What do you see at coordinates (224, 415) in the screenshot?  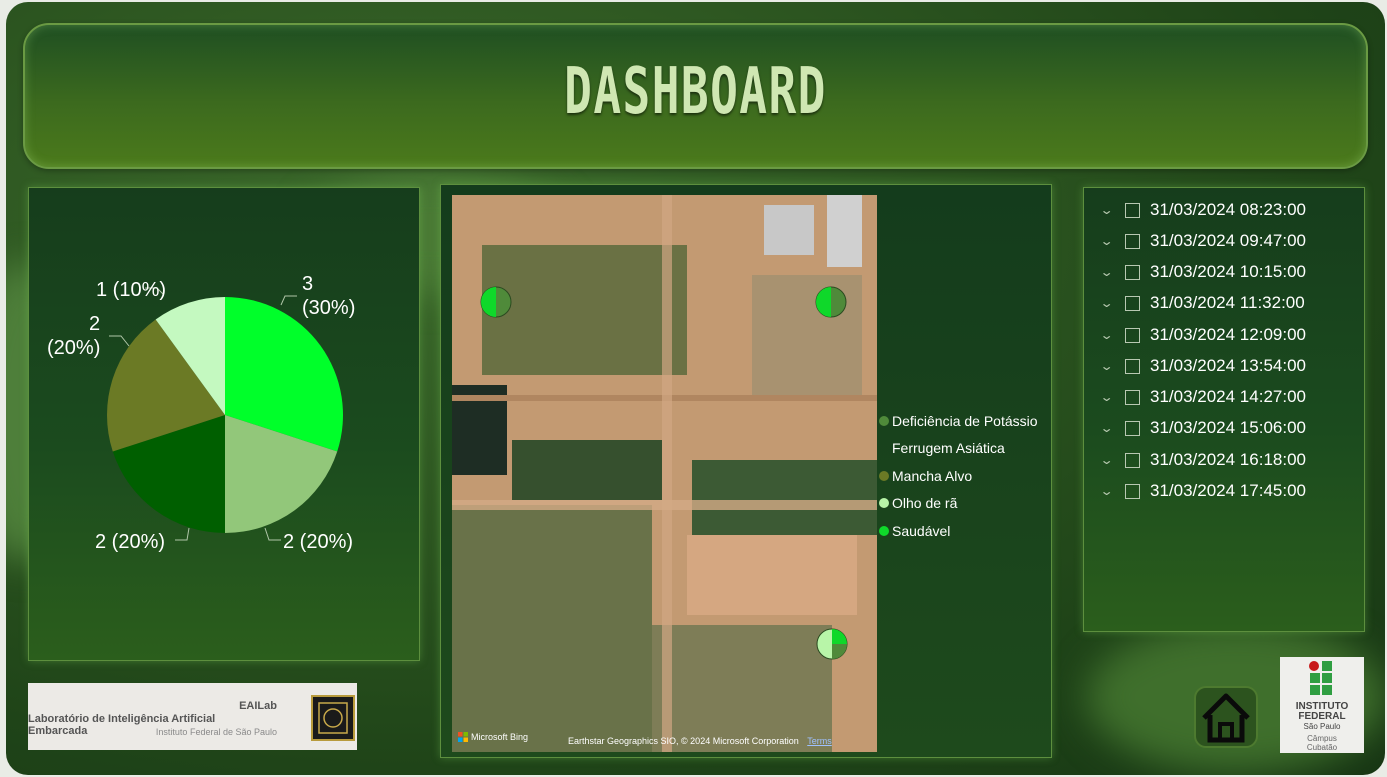 I see `pie-chart` at bounding box center [224, 415].